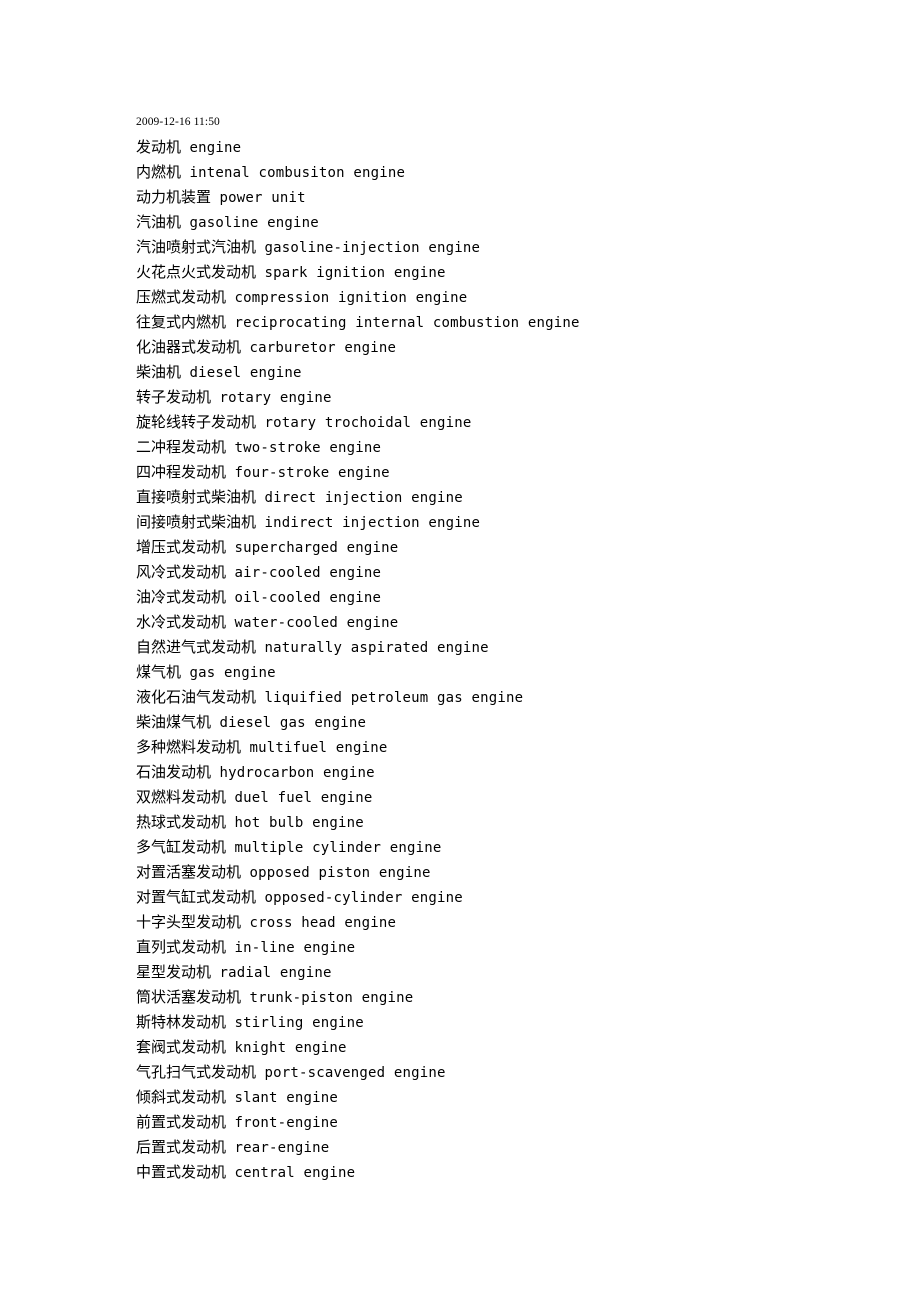  What do you see at coordinates (528, 222) in the screenshot?
I see `glossary-entry: 汽油机 gasoline engine` at bounding box center [528, 222].